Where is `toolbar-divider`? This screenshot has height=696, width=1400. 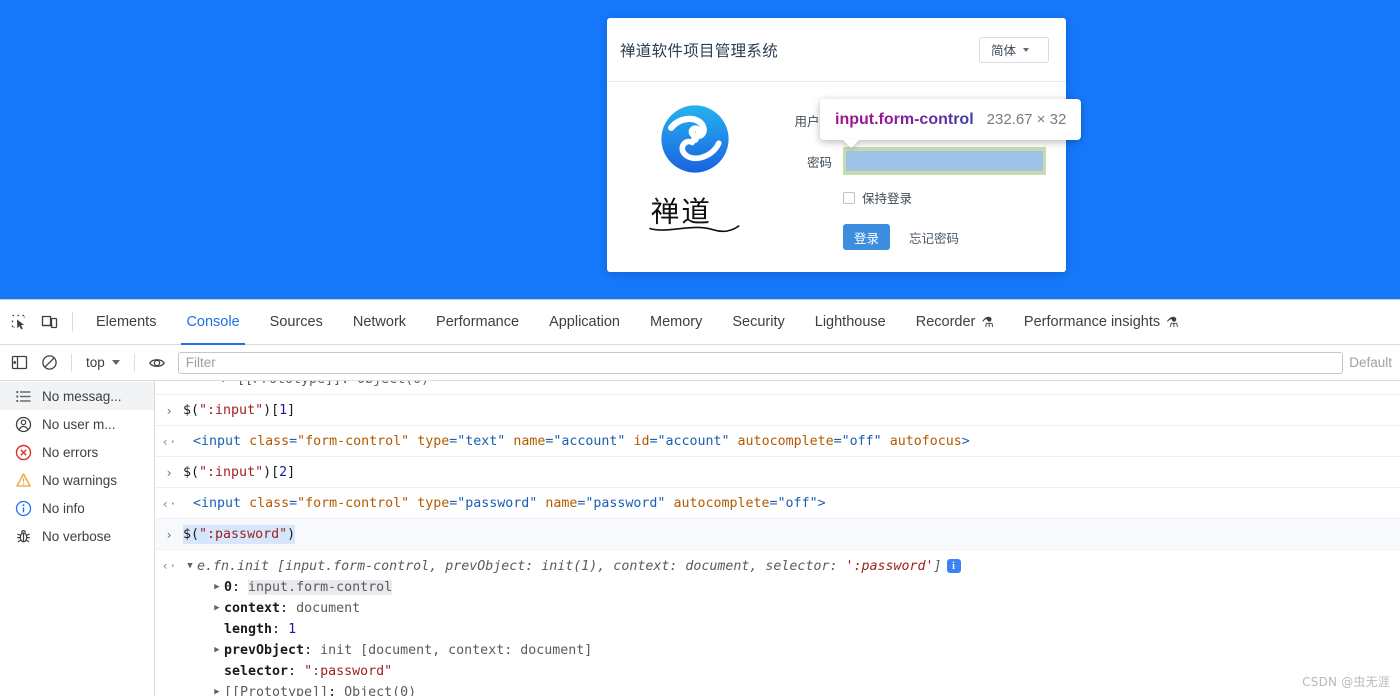
toolbar-divider is located at coordinates (72, 322).